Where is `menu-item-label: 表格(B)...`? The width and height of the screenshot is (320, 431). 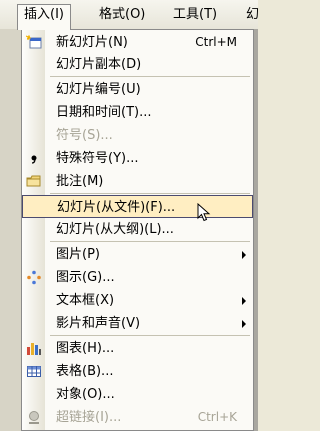 menu-item-label: 表格(B)... is located at coordinates (85, 371).